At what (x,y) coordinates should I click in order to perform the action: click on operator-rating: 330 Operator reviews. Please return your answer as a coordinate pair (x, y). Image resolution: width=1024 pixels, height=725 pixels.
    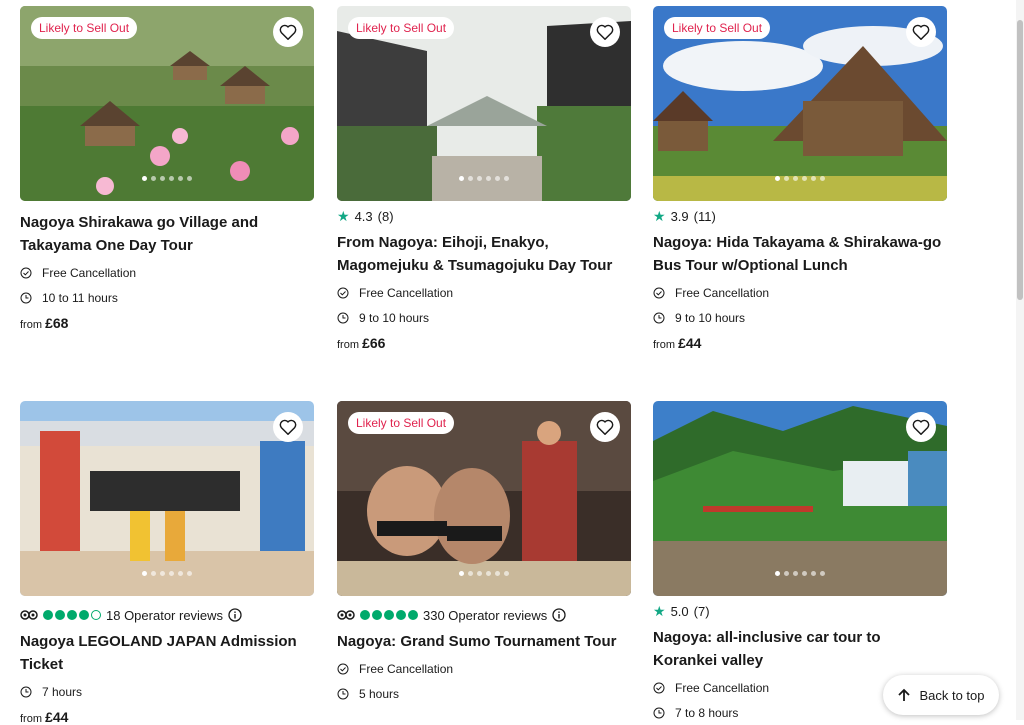
    Looking at the image, I should click on (484, 615).